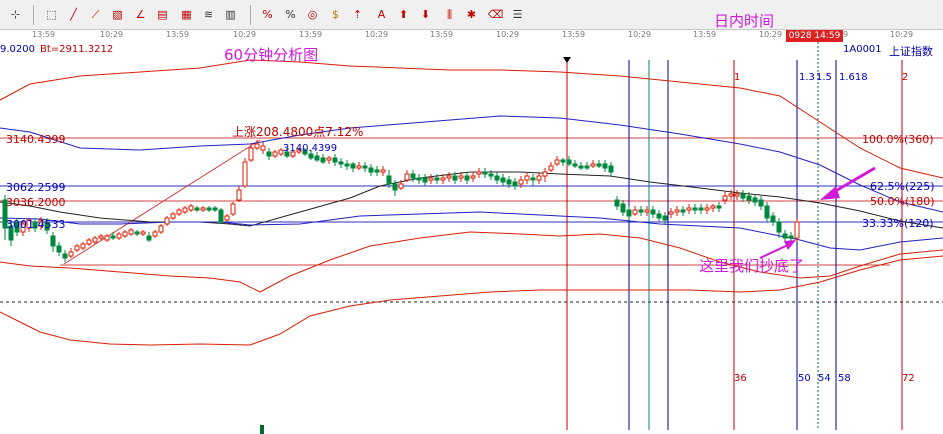 This screenshot has height=434, width=943. I want to click on percent-icon: %, so click(290, 14).